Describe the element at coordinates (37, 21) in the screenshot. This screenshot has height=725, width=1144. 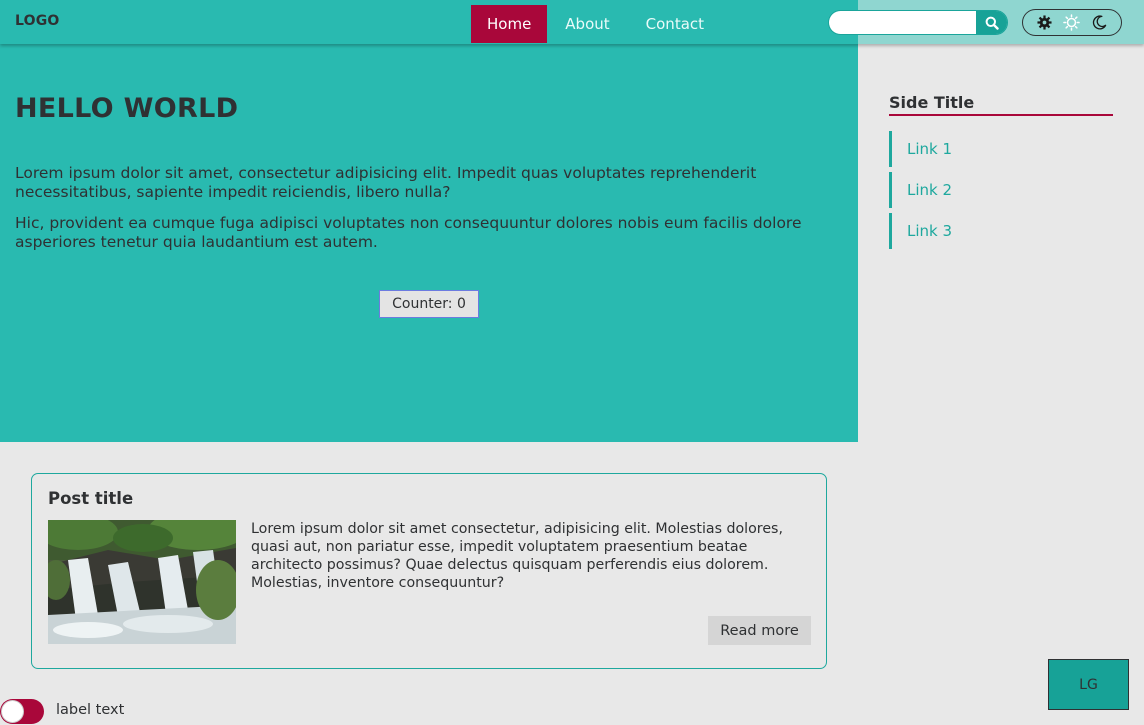
I see `logo: LOGO` at that location.